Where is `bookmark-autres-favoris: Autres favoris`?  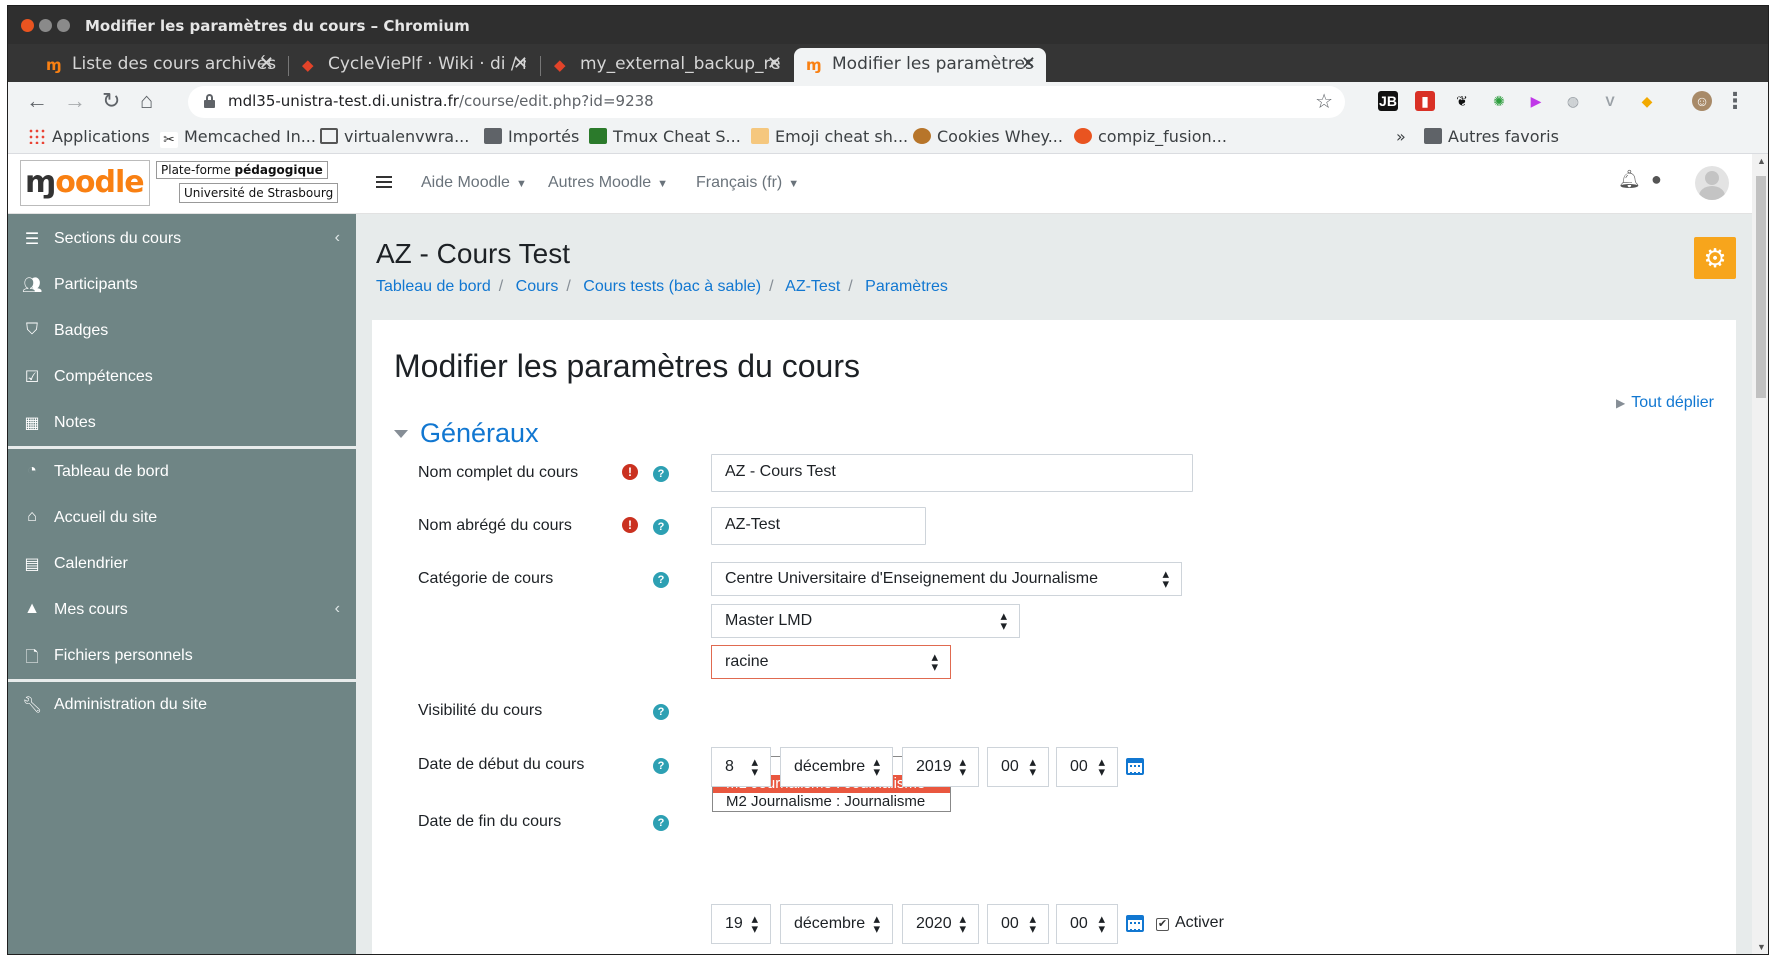
bookmark-autres-favoris: Autres favoris is located at coordinates (1491, 136).